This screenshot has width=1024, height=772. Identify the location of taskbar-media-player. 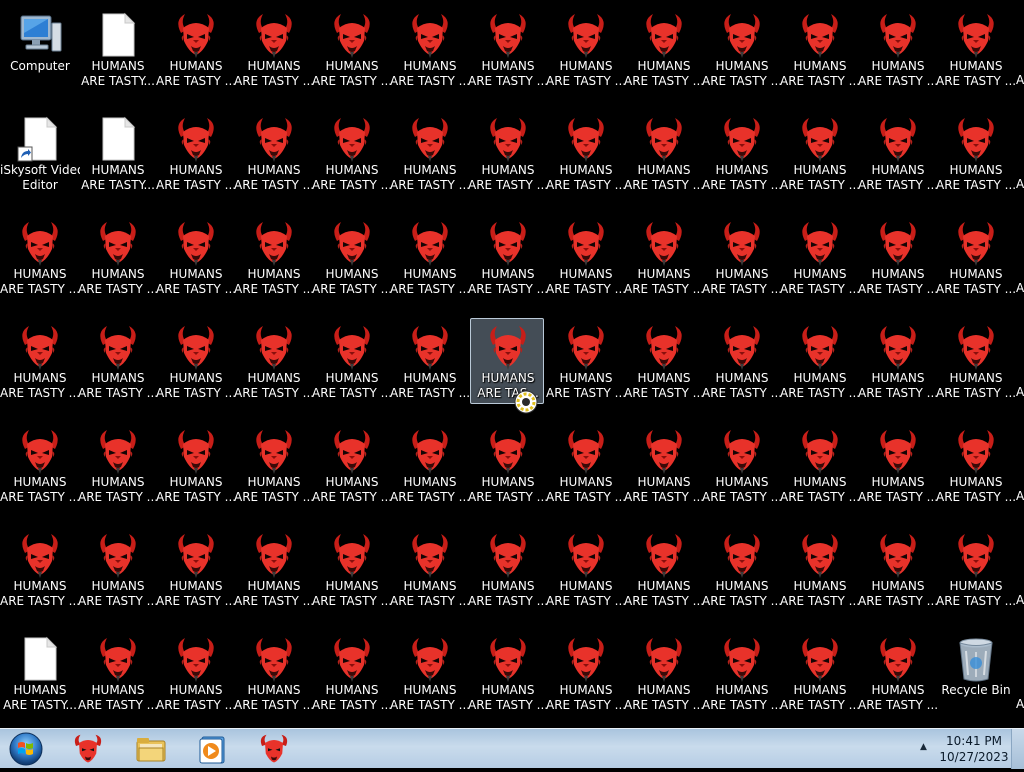
(212, 749).